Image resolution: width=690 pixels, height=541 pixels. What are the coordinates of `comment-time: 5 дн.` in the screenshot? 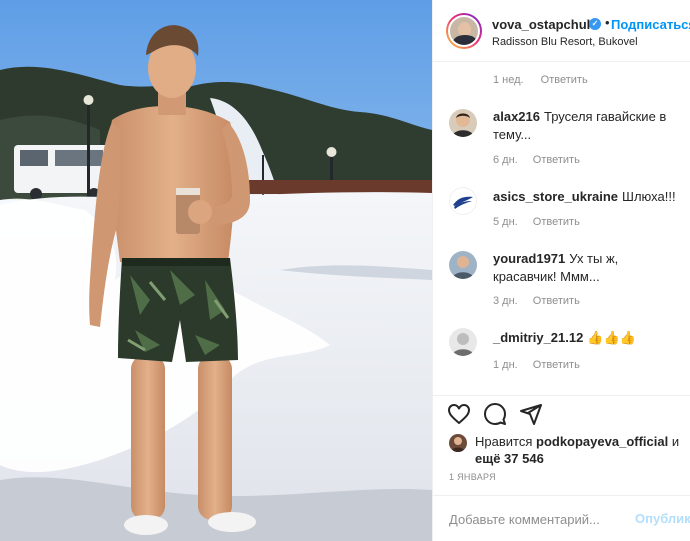 It's located at (505, 222).